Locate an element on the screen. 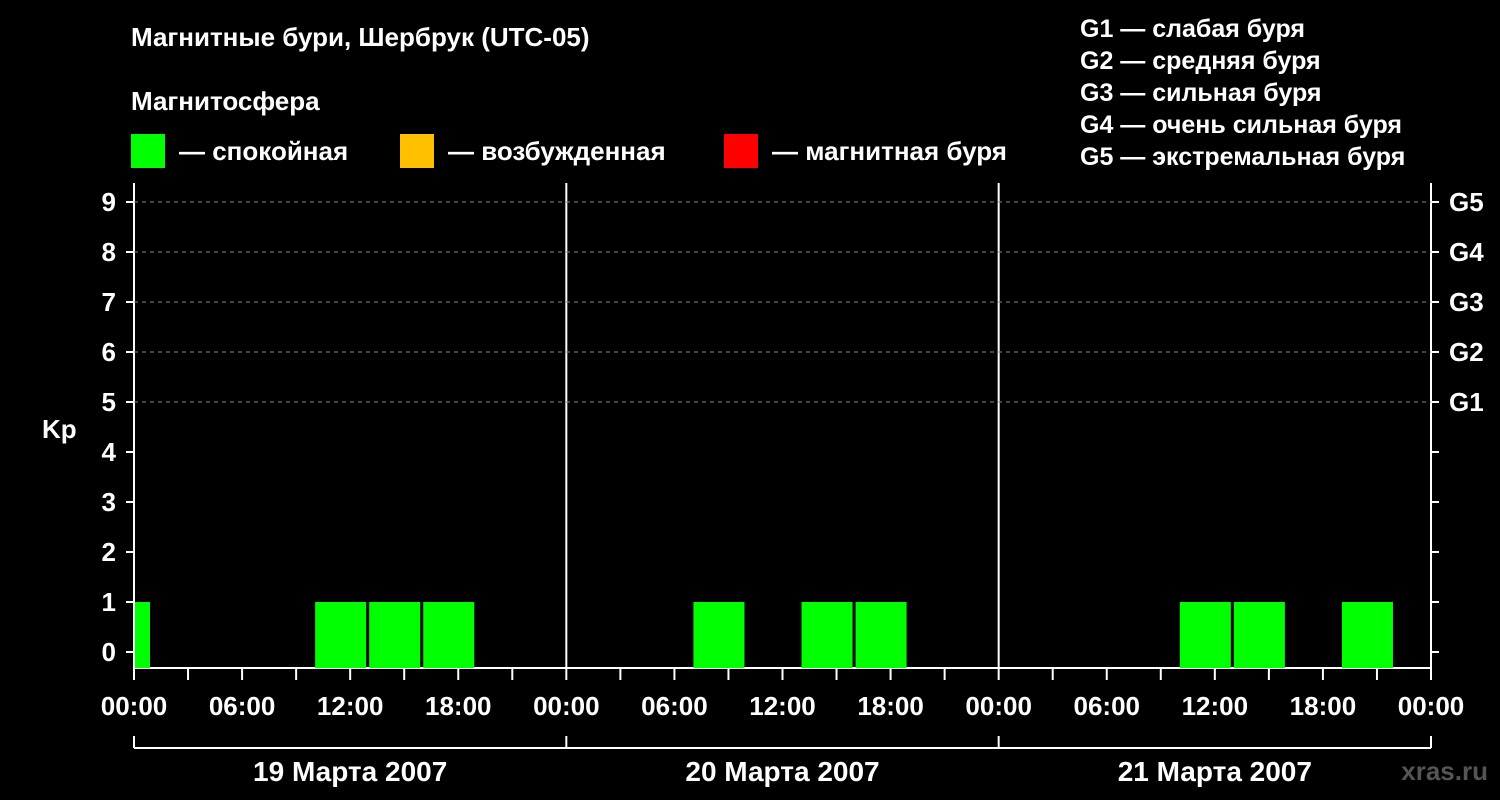 The image size is (1500, 800). g-level-label: G5 is located at coordinates (1466, 202).